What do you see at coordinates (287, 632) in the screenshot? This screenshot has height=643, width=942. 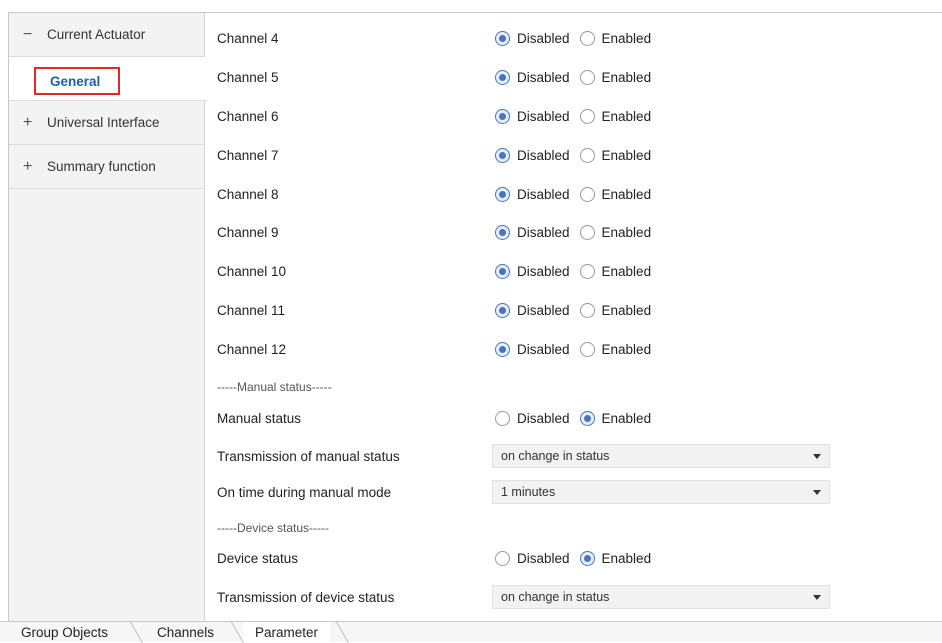 I see `tab-parameter: Parameter` at bounding box center [287, 632].